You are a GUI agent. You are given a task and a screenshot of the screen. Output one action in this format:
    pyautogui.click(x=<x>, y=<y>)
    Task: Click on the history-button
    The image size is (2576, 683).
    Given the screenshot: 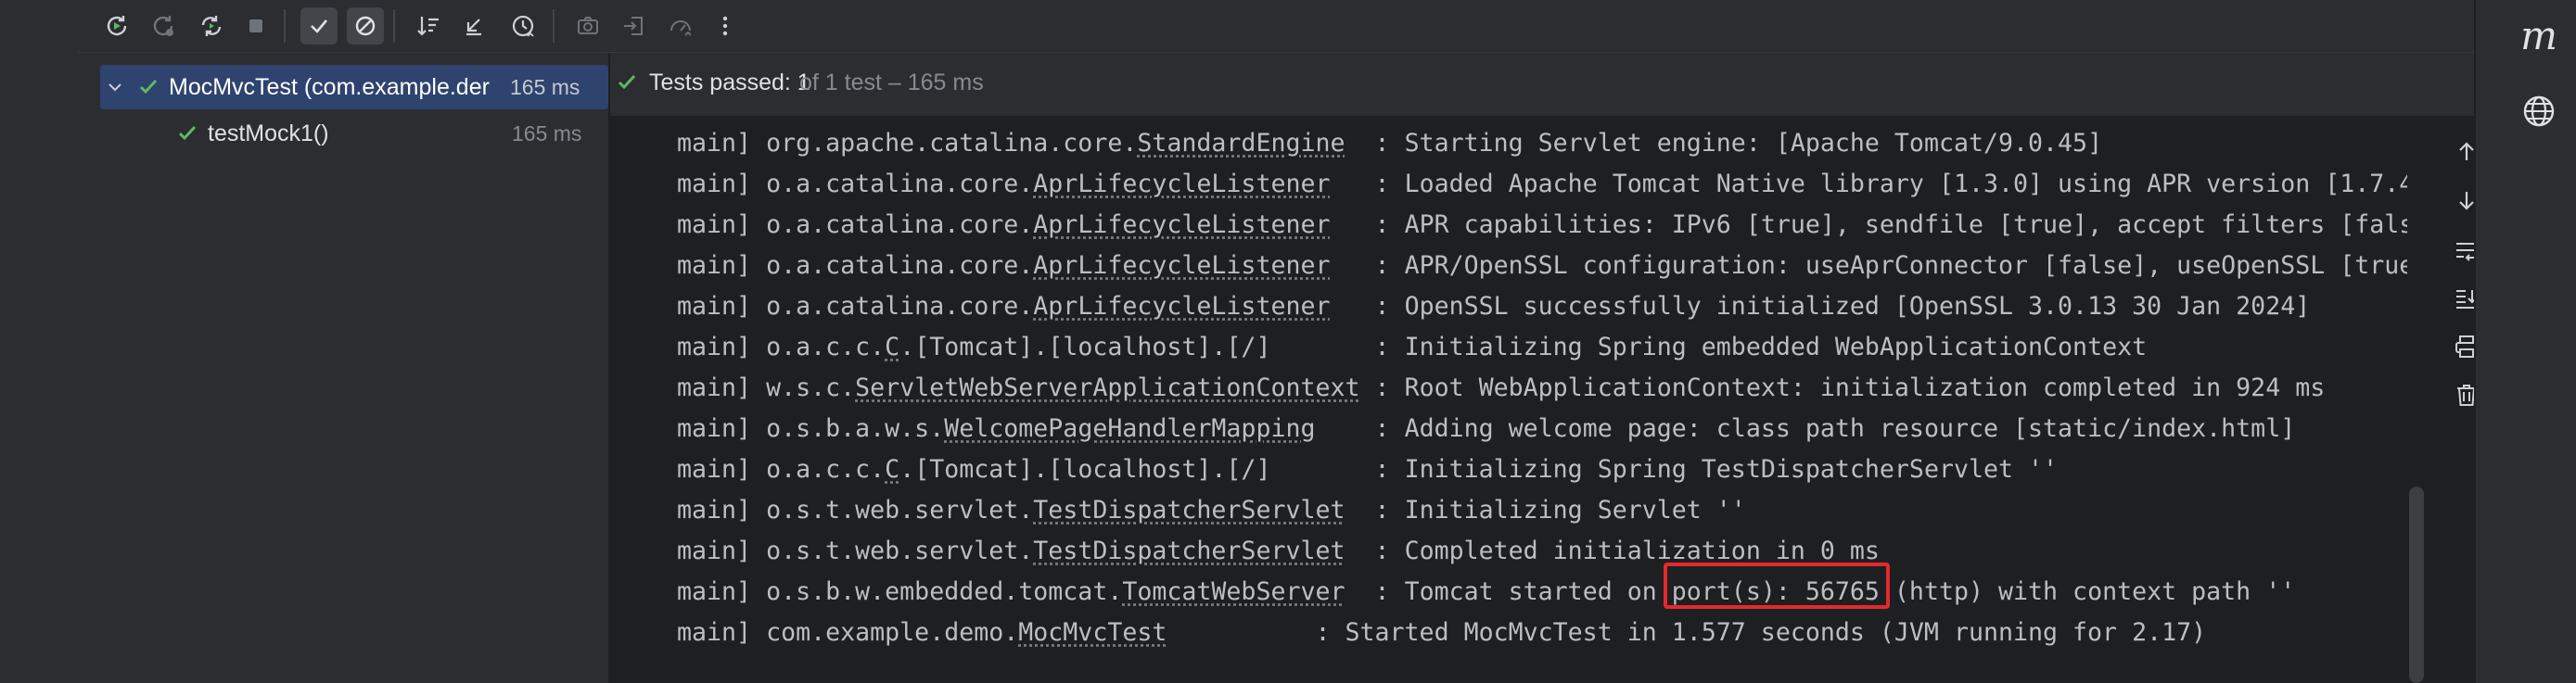 What is the action you would take?
    pyautogui.click(x=523, y=25)
    